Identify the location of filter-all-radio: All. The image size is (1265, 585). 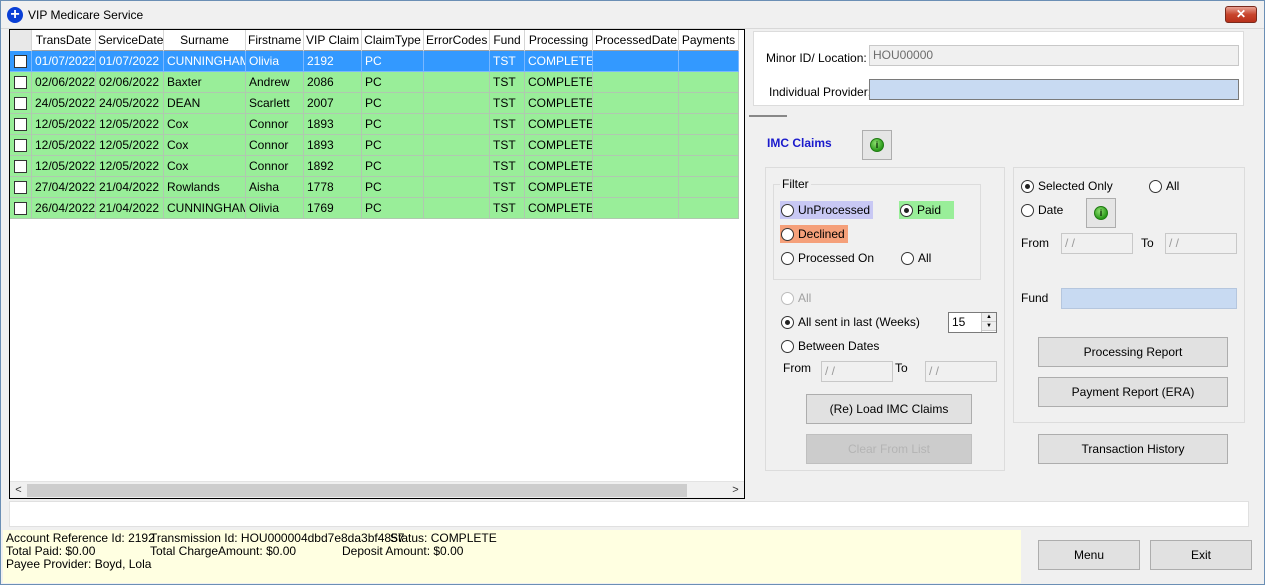
(917, 258).